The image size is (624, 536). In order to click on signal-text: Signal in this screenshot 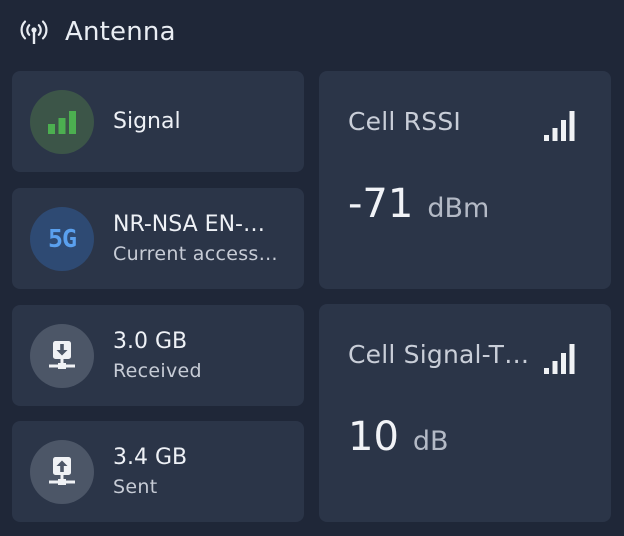, I will do `click(147, 121)`.